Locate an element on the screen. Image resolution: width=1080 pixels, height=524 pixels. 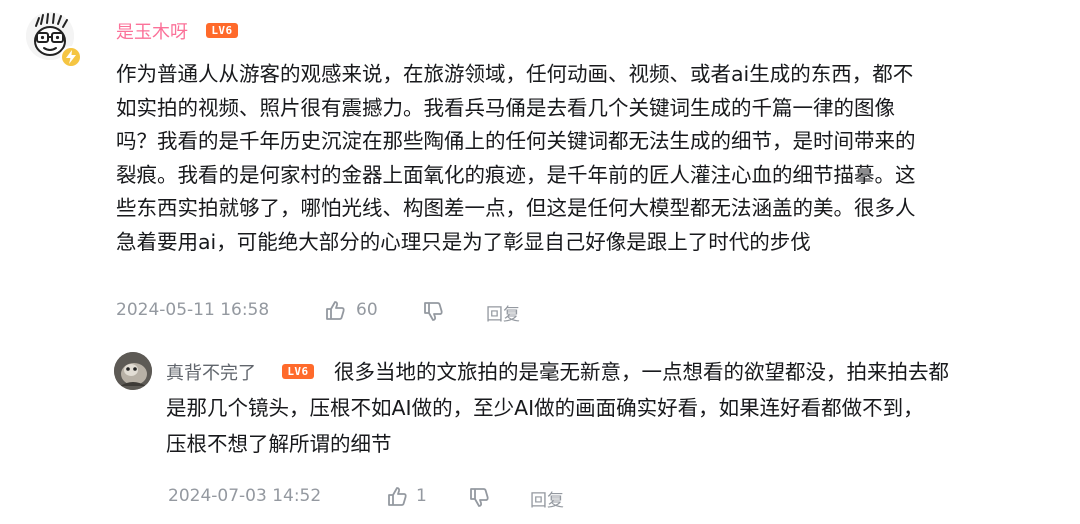
comment-line: 些东西实拍就够了，哪怕光线、构图差一点，但这是任何大模型都无法涵盖的美。很多人 is located at coordinates (516, 208).